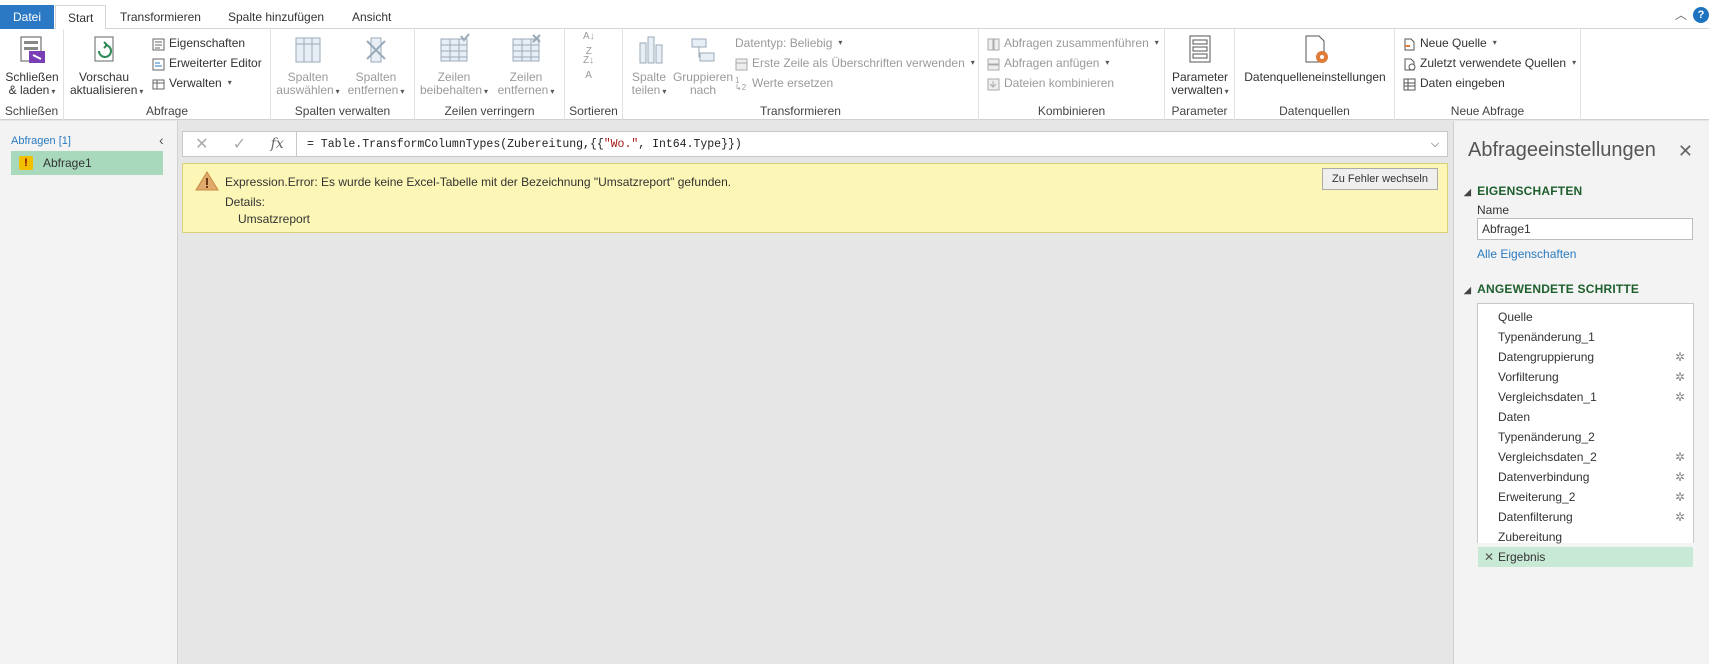 This screenshot has width=1709, height=664. What do you see at coordinates (1526, 254) in the screenshot?
I see `all-properties-link: Alle Eigenschaften` at bounding box center [1526, 254].